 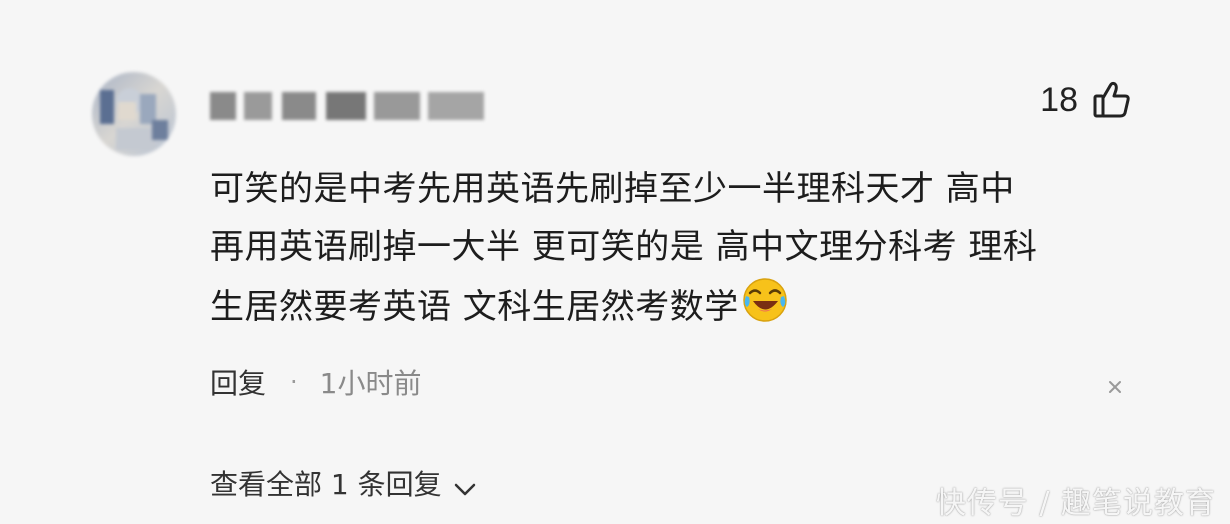 I want to click on laugh-cry-emoji-icon, so click(x=765, y=300).